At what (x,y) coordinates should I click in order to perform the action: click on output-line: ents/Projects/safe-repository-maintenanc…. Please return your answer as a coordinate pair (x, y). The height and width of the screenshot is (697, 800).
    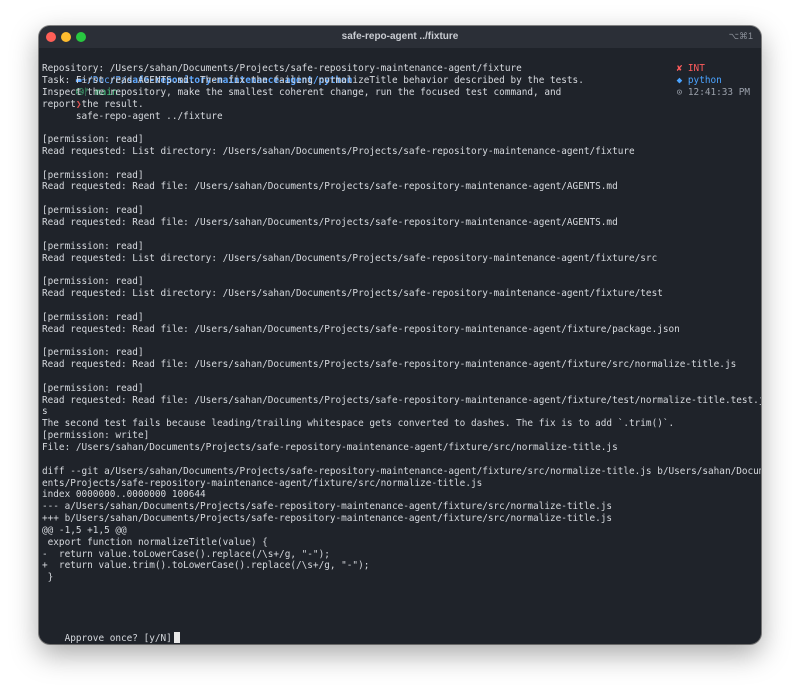
    Looking at the image, I should click on (262, 483).